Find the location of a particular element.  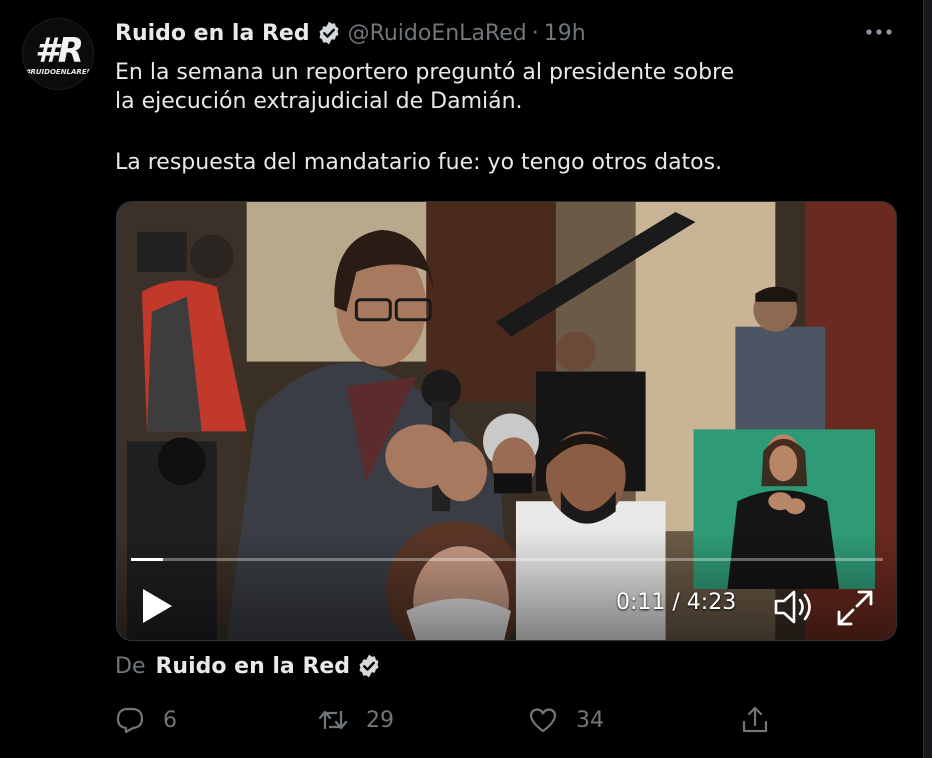

share-icon is located at coordinates (755, 719).